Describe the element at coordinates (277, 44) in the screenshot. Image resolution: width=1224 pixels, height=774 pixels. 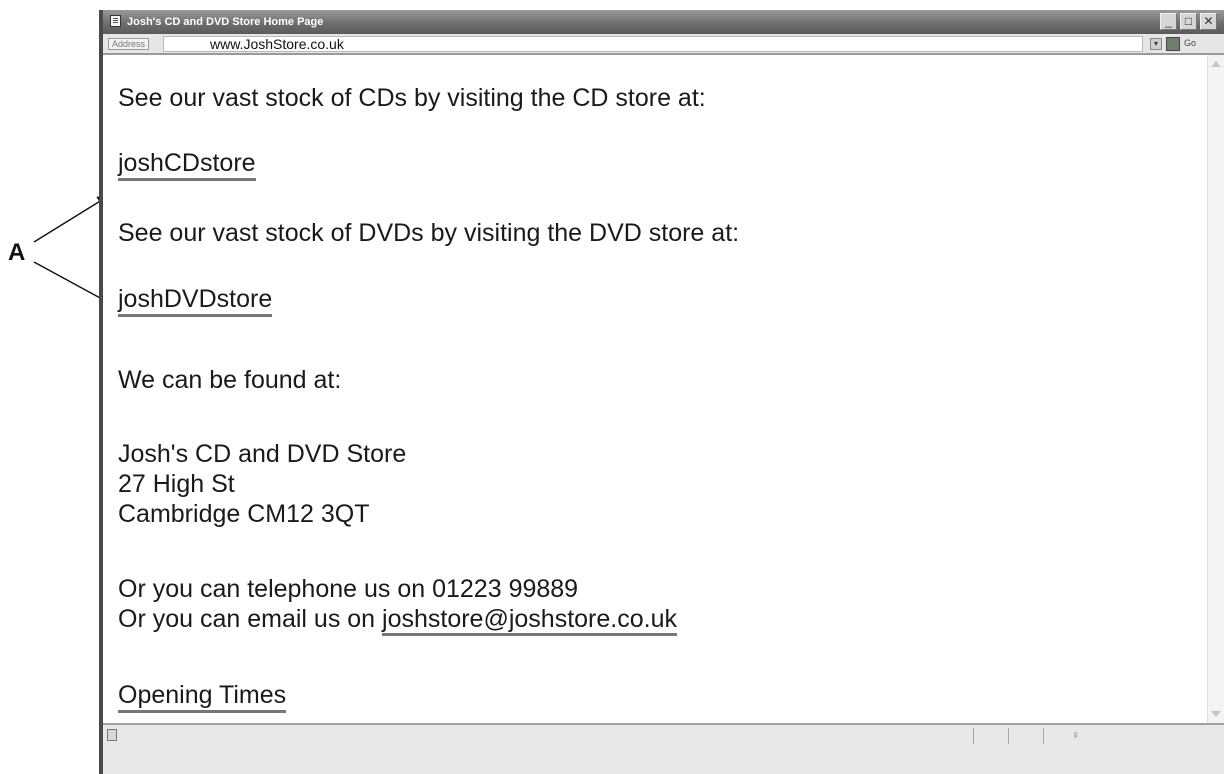
I see `address-url: www.JoshStore.co.uk` at that location.